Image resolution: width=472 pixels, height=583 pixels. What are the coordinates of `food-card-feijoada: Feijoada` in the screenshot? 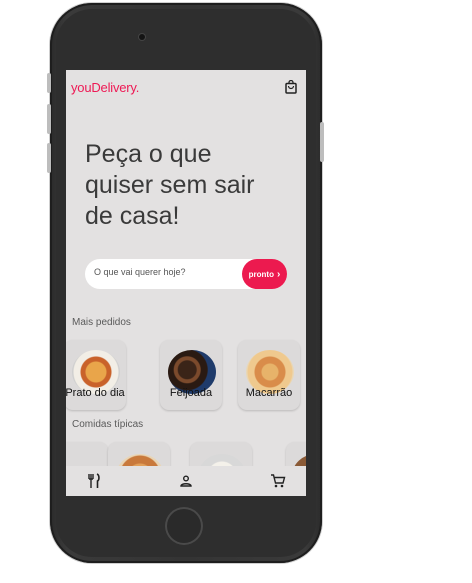 It's located at (191, 375).